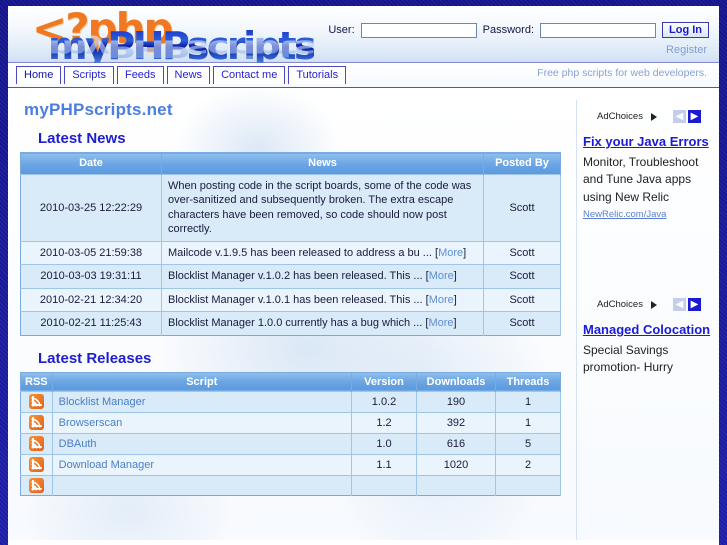 This screenshot has width=727, height=545. I want to click on nav-tab-home: Home, so click(39, 75).